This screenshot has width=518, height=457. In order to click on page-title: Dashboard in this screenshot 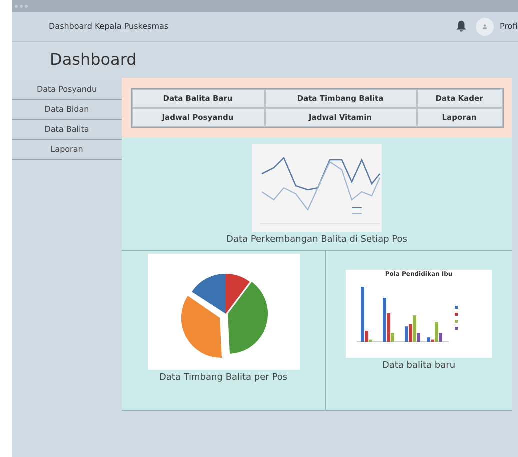, I will do `click(93, 60)`.